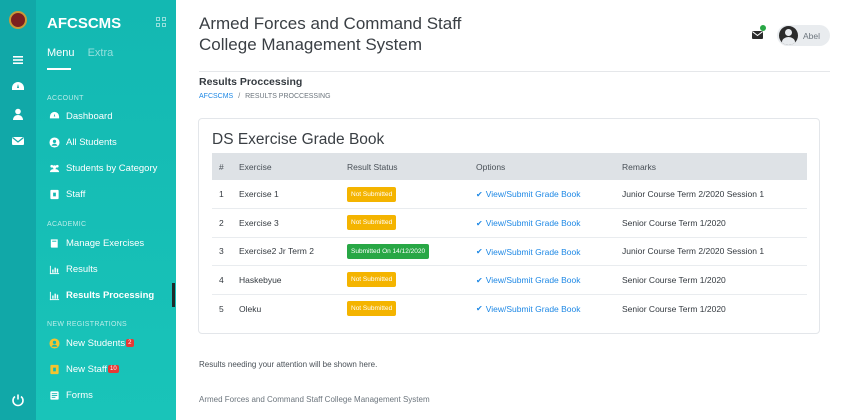  What do you see at coordinates (216, 96) in the screenshot?
I see `breadcrumb-root-link: AFCSCMS` at bounding box center [216, 96].